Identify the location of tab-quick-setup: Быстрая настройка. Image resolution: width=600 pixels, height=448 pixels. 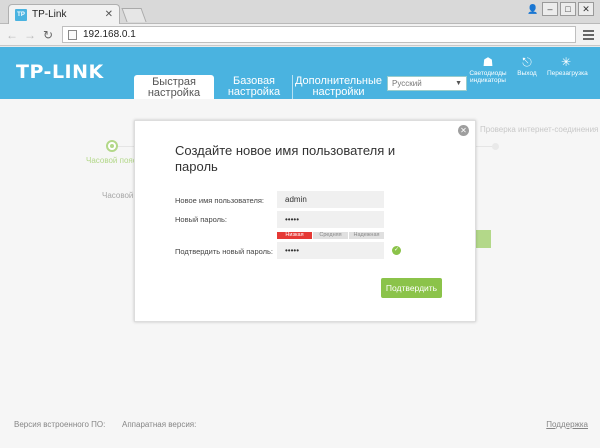
(174, 87).